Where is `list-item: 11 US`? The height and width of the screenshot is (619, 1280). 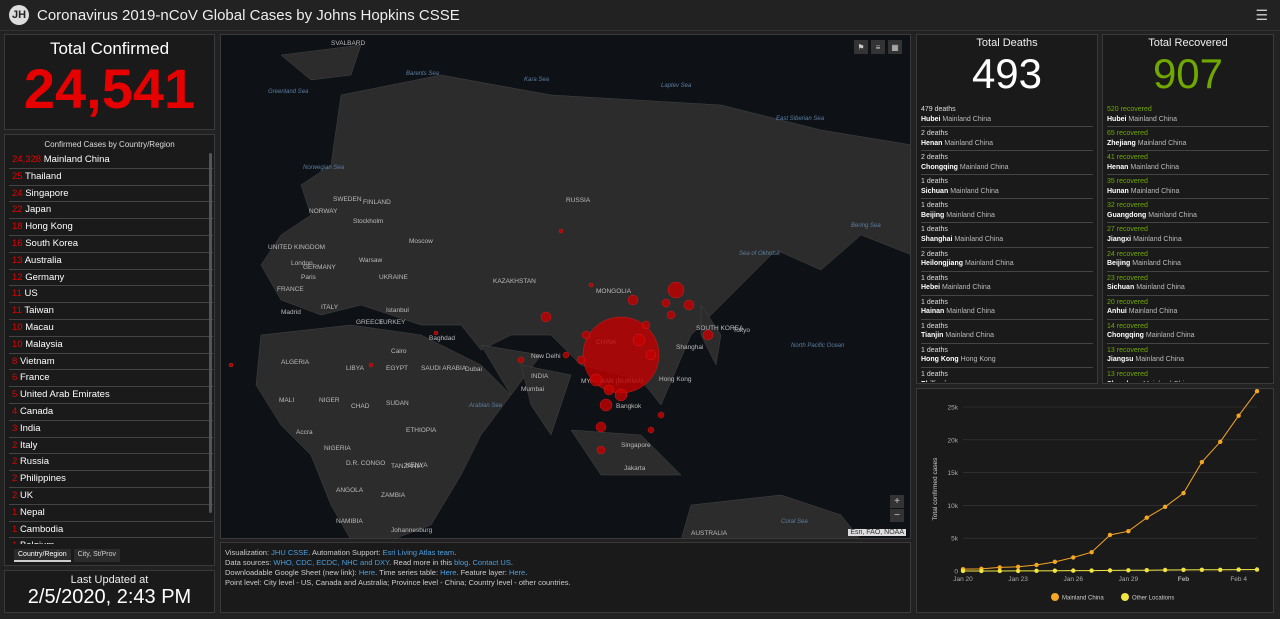 list-item: 11 US is located at coordinates (111, 295).